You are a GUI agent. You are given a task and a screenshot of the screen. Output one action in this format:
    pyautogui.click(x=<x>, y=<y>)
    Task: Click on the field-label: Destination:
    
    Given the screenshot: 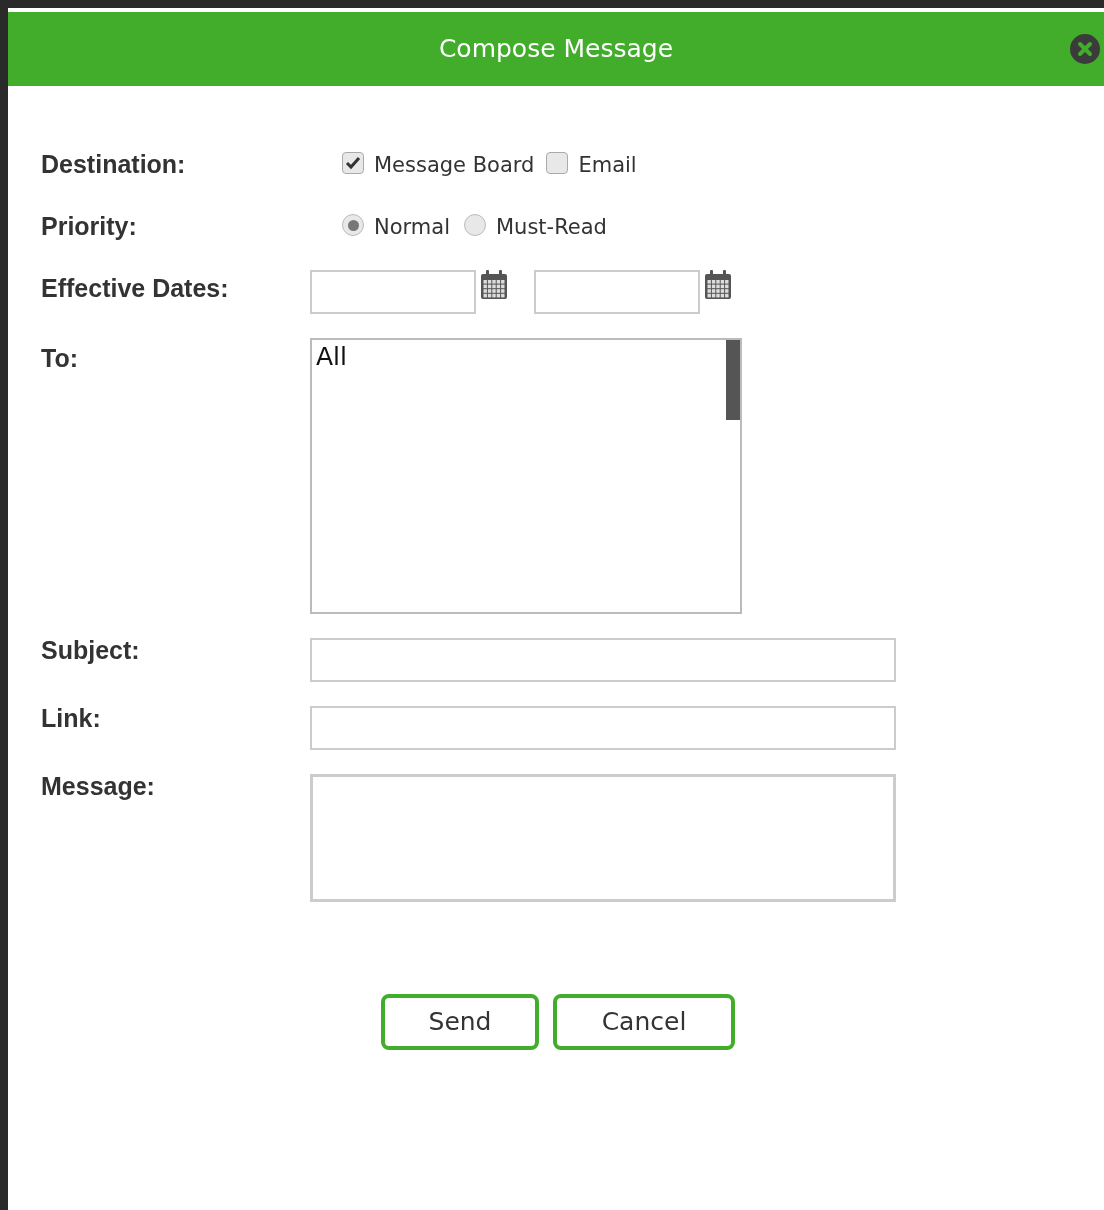 What is the action you would take?
    pyautogui.click(x=113, y=164)
    